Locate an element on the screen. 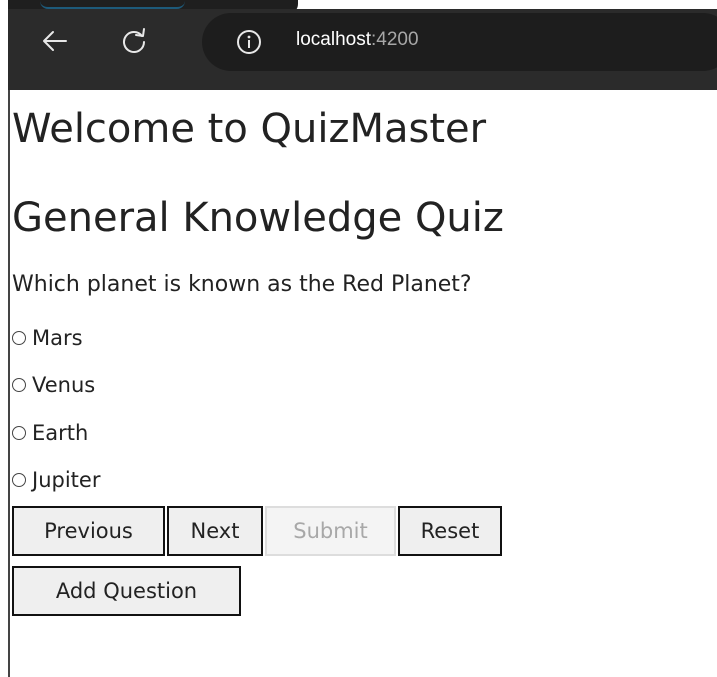 The height and width of the screenshot is (677, 717). reload-button is located at coordinates (134, 41).